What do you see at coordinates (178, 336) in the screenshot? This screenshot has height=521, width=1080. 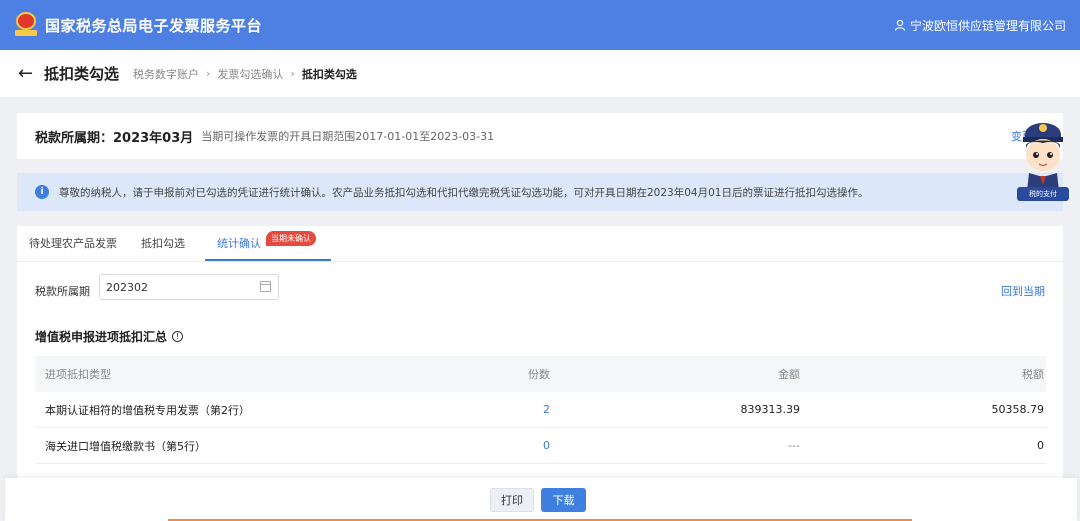 I see `help-icon: !` at bounding box center [178, 336].